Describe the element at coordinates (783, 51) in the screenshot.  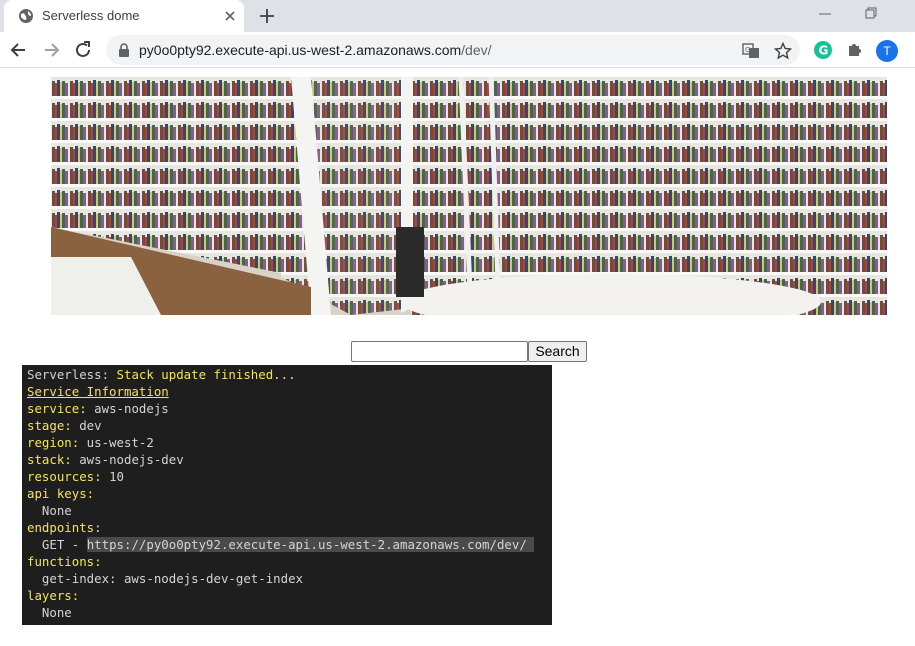
I see `star-icon` at that location.